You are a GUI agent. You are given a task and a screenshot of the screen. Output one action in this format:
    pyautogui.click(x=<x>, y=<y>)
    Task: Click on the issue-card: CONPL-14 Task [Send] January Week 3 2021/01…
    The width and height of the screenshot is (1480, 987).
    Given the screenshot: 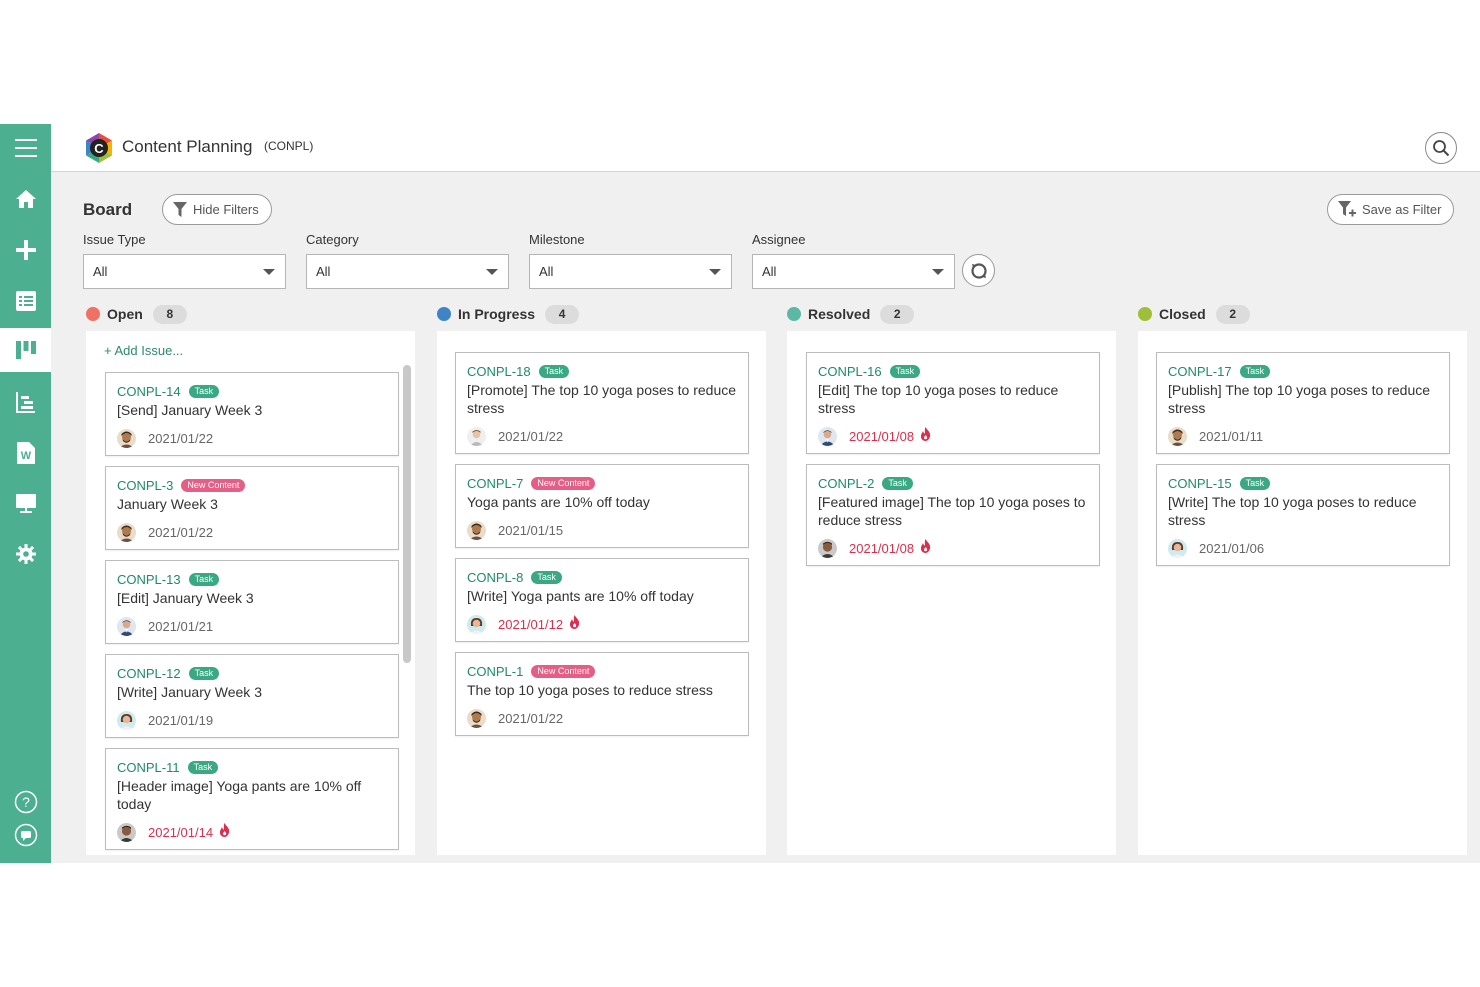 What is the action you would take?
    pyautogui.click(x=252, y=414)
    